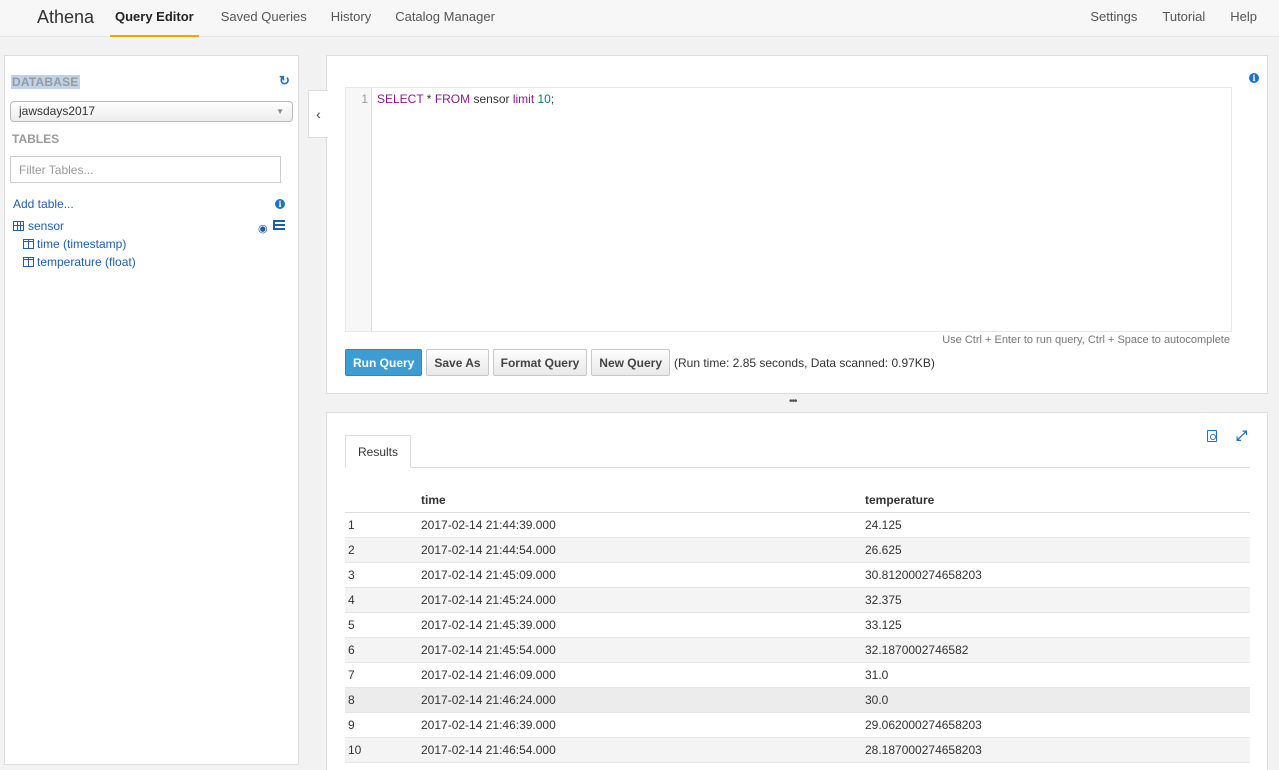  I want to click on filter-tables-input, so click(145, 169).